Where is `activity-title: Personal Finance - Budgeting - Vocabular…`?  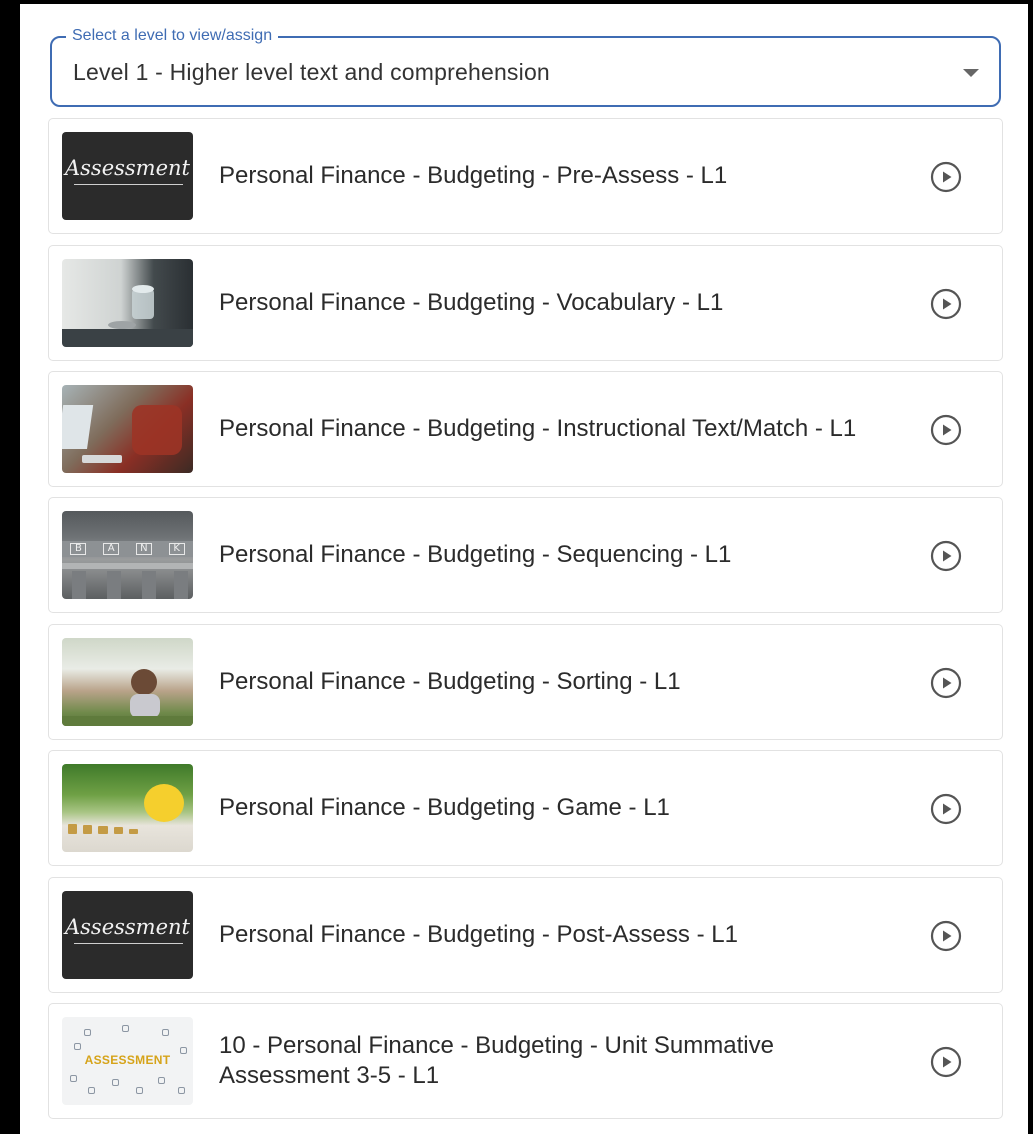 activity-title: Personal Finance - Budgeting - Vocabular… is located at coordinates (471, 302).